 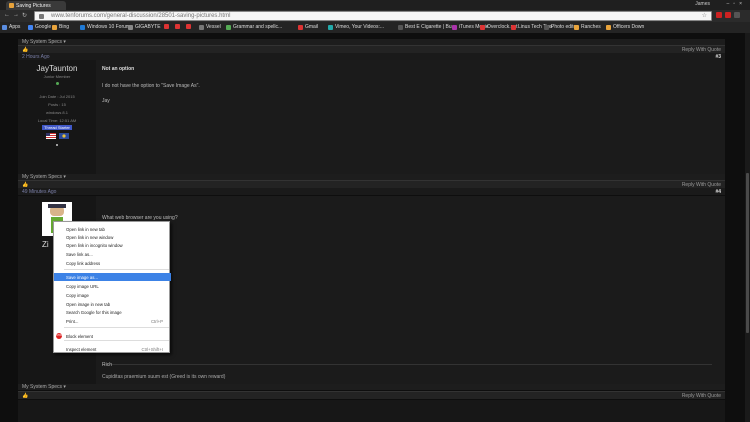 I want to click on window-controls: –▫×, so click(x=736, y=4).